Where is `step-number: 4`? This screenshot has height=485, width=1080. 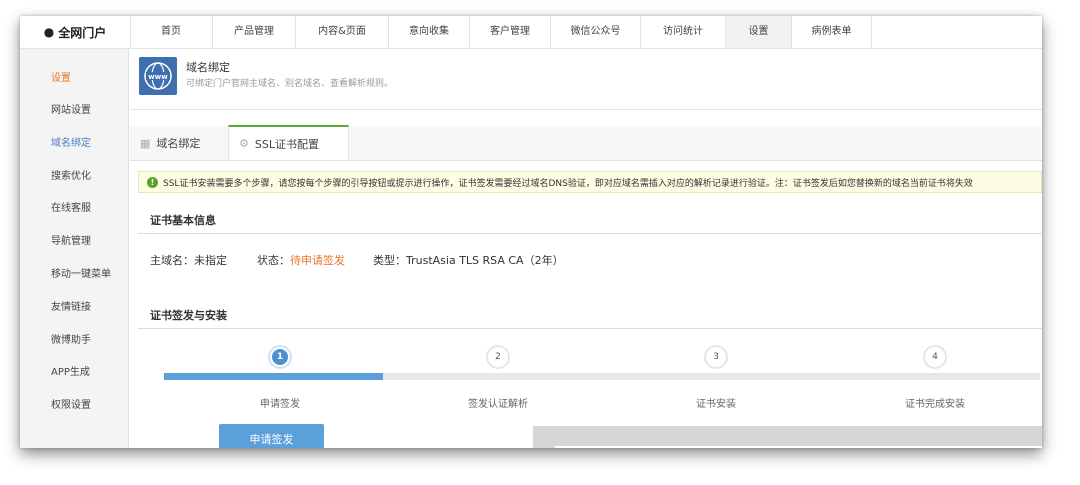 step-number: 4 is located at coordinates (935, 357).